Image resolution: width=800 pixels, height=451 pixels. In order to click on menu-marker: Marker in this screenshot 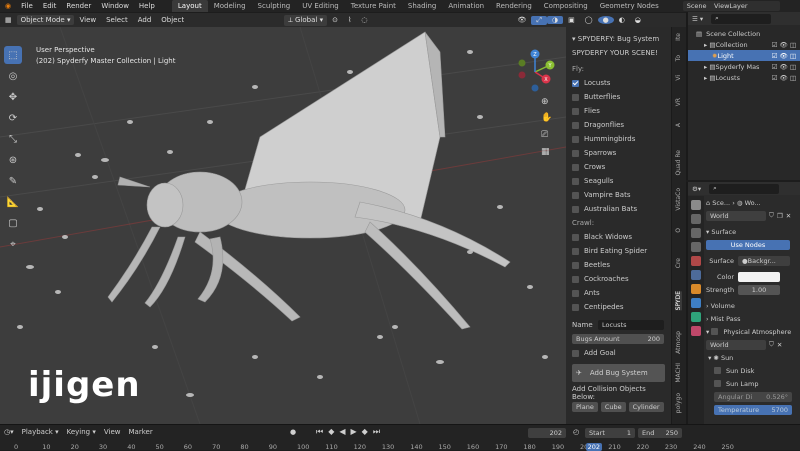, I will do `click(141, 432)`.